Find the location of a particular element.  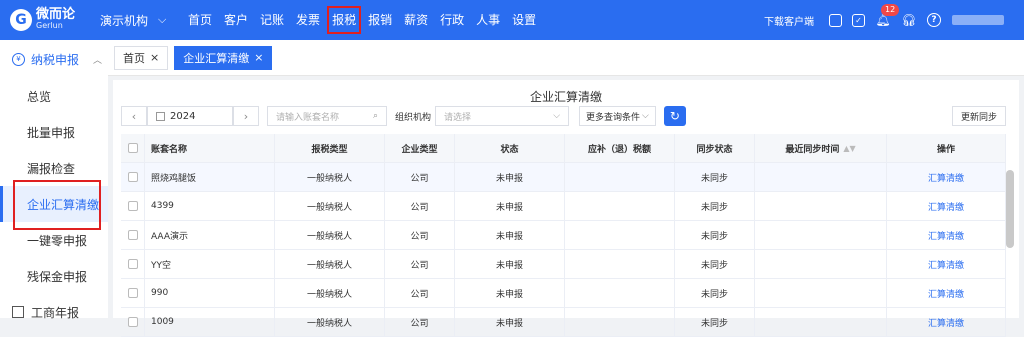

brand-logo: G 微而论 Gerlun is located at coordinates (49, 19).